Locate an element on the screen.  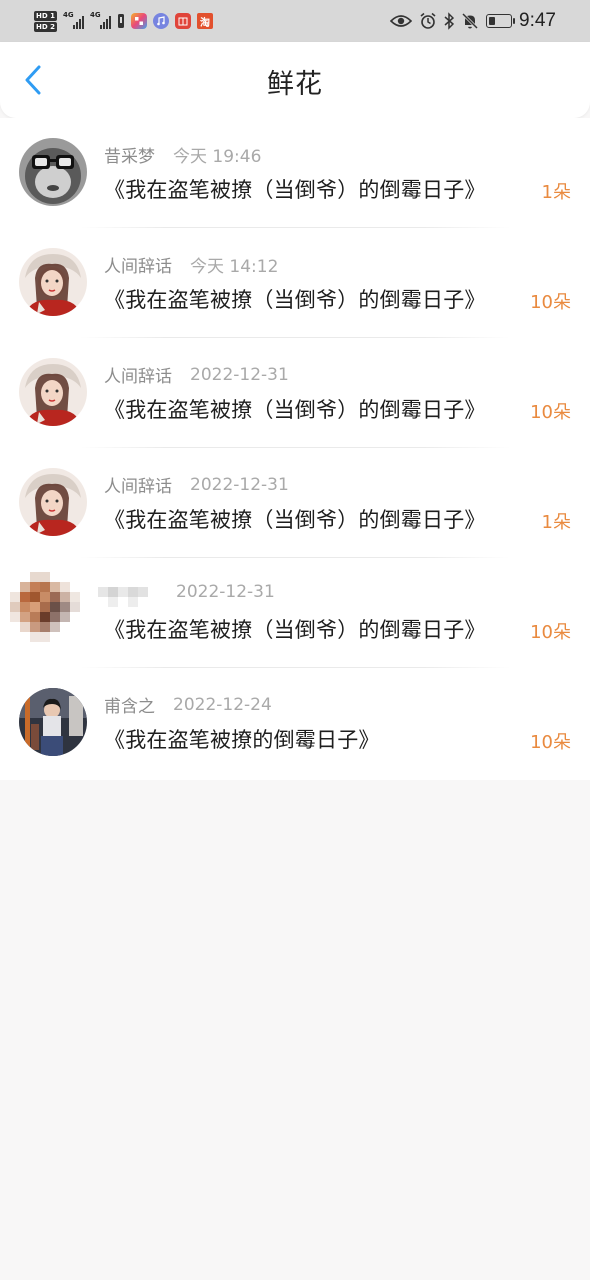
battery-icon is located at coordinates (501, 21).